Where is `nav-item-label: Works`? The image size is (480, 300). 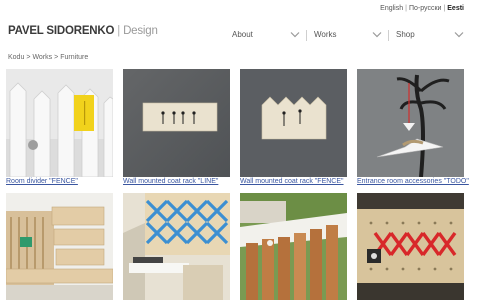 nav-item-label: Works is located at coordinates (325, 34).